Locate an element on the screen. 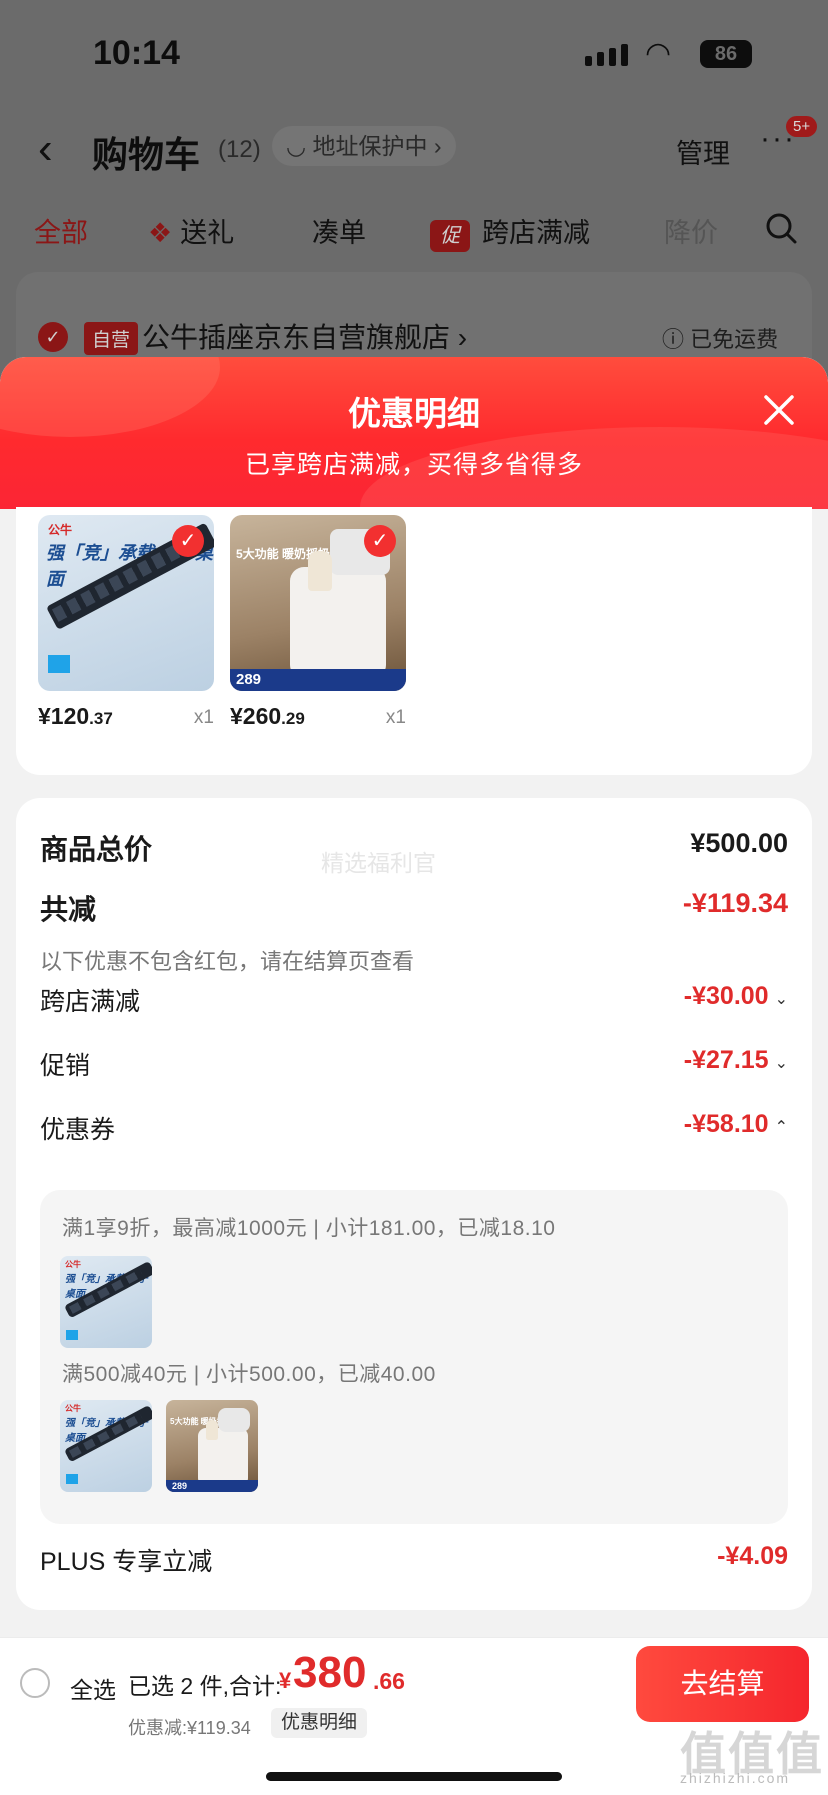 The width and height of the screenshot is (828, 1795). sheet-subtitle: 已享跨店满减，买得多省得多 is located at coordinates (413, 465).